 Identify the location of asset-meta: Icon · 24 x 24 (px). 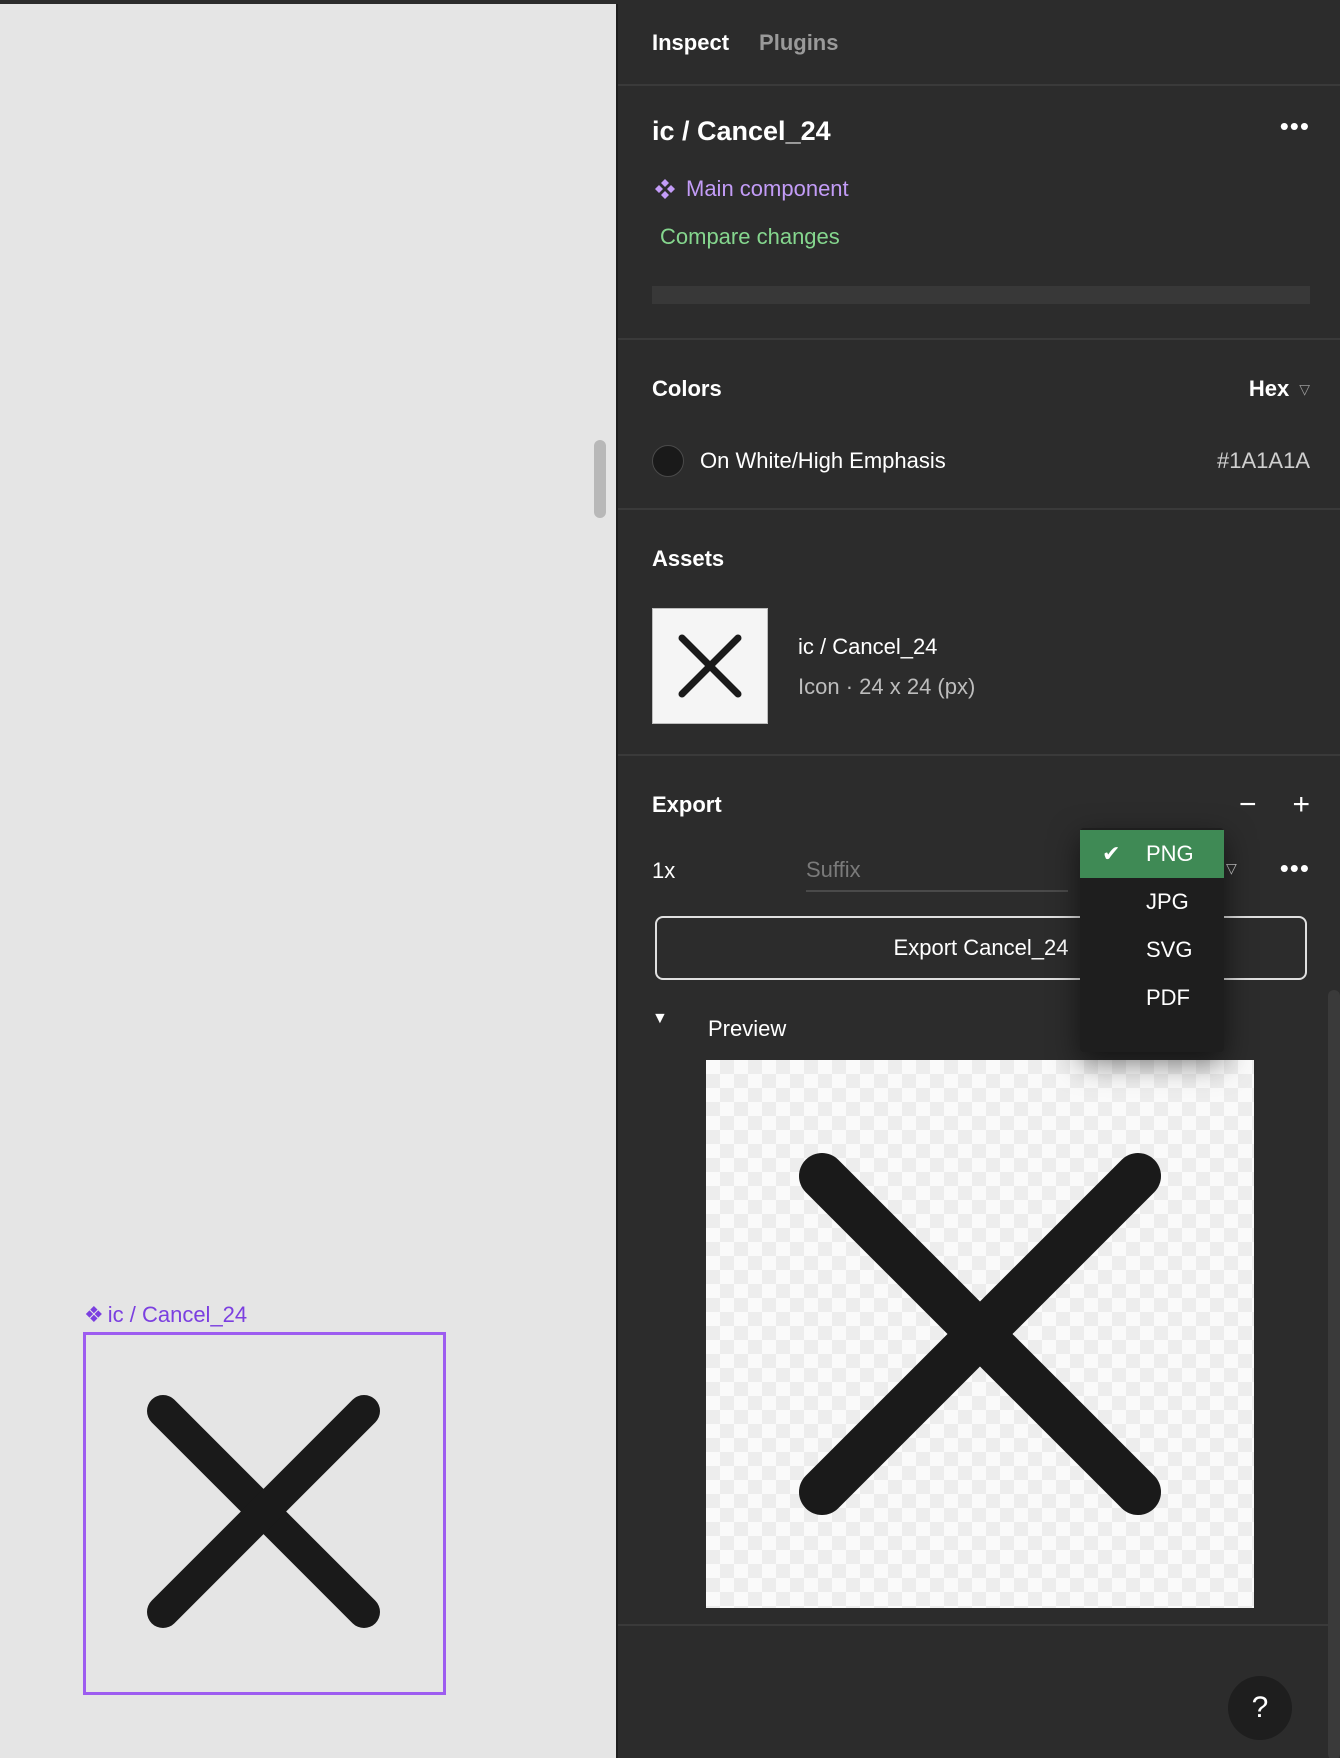
(887, 686).